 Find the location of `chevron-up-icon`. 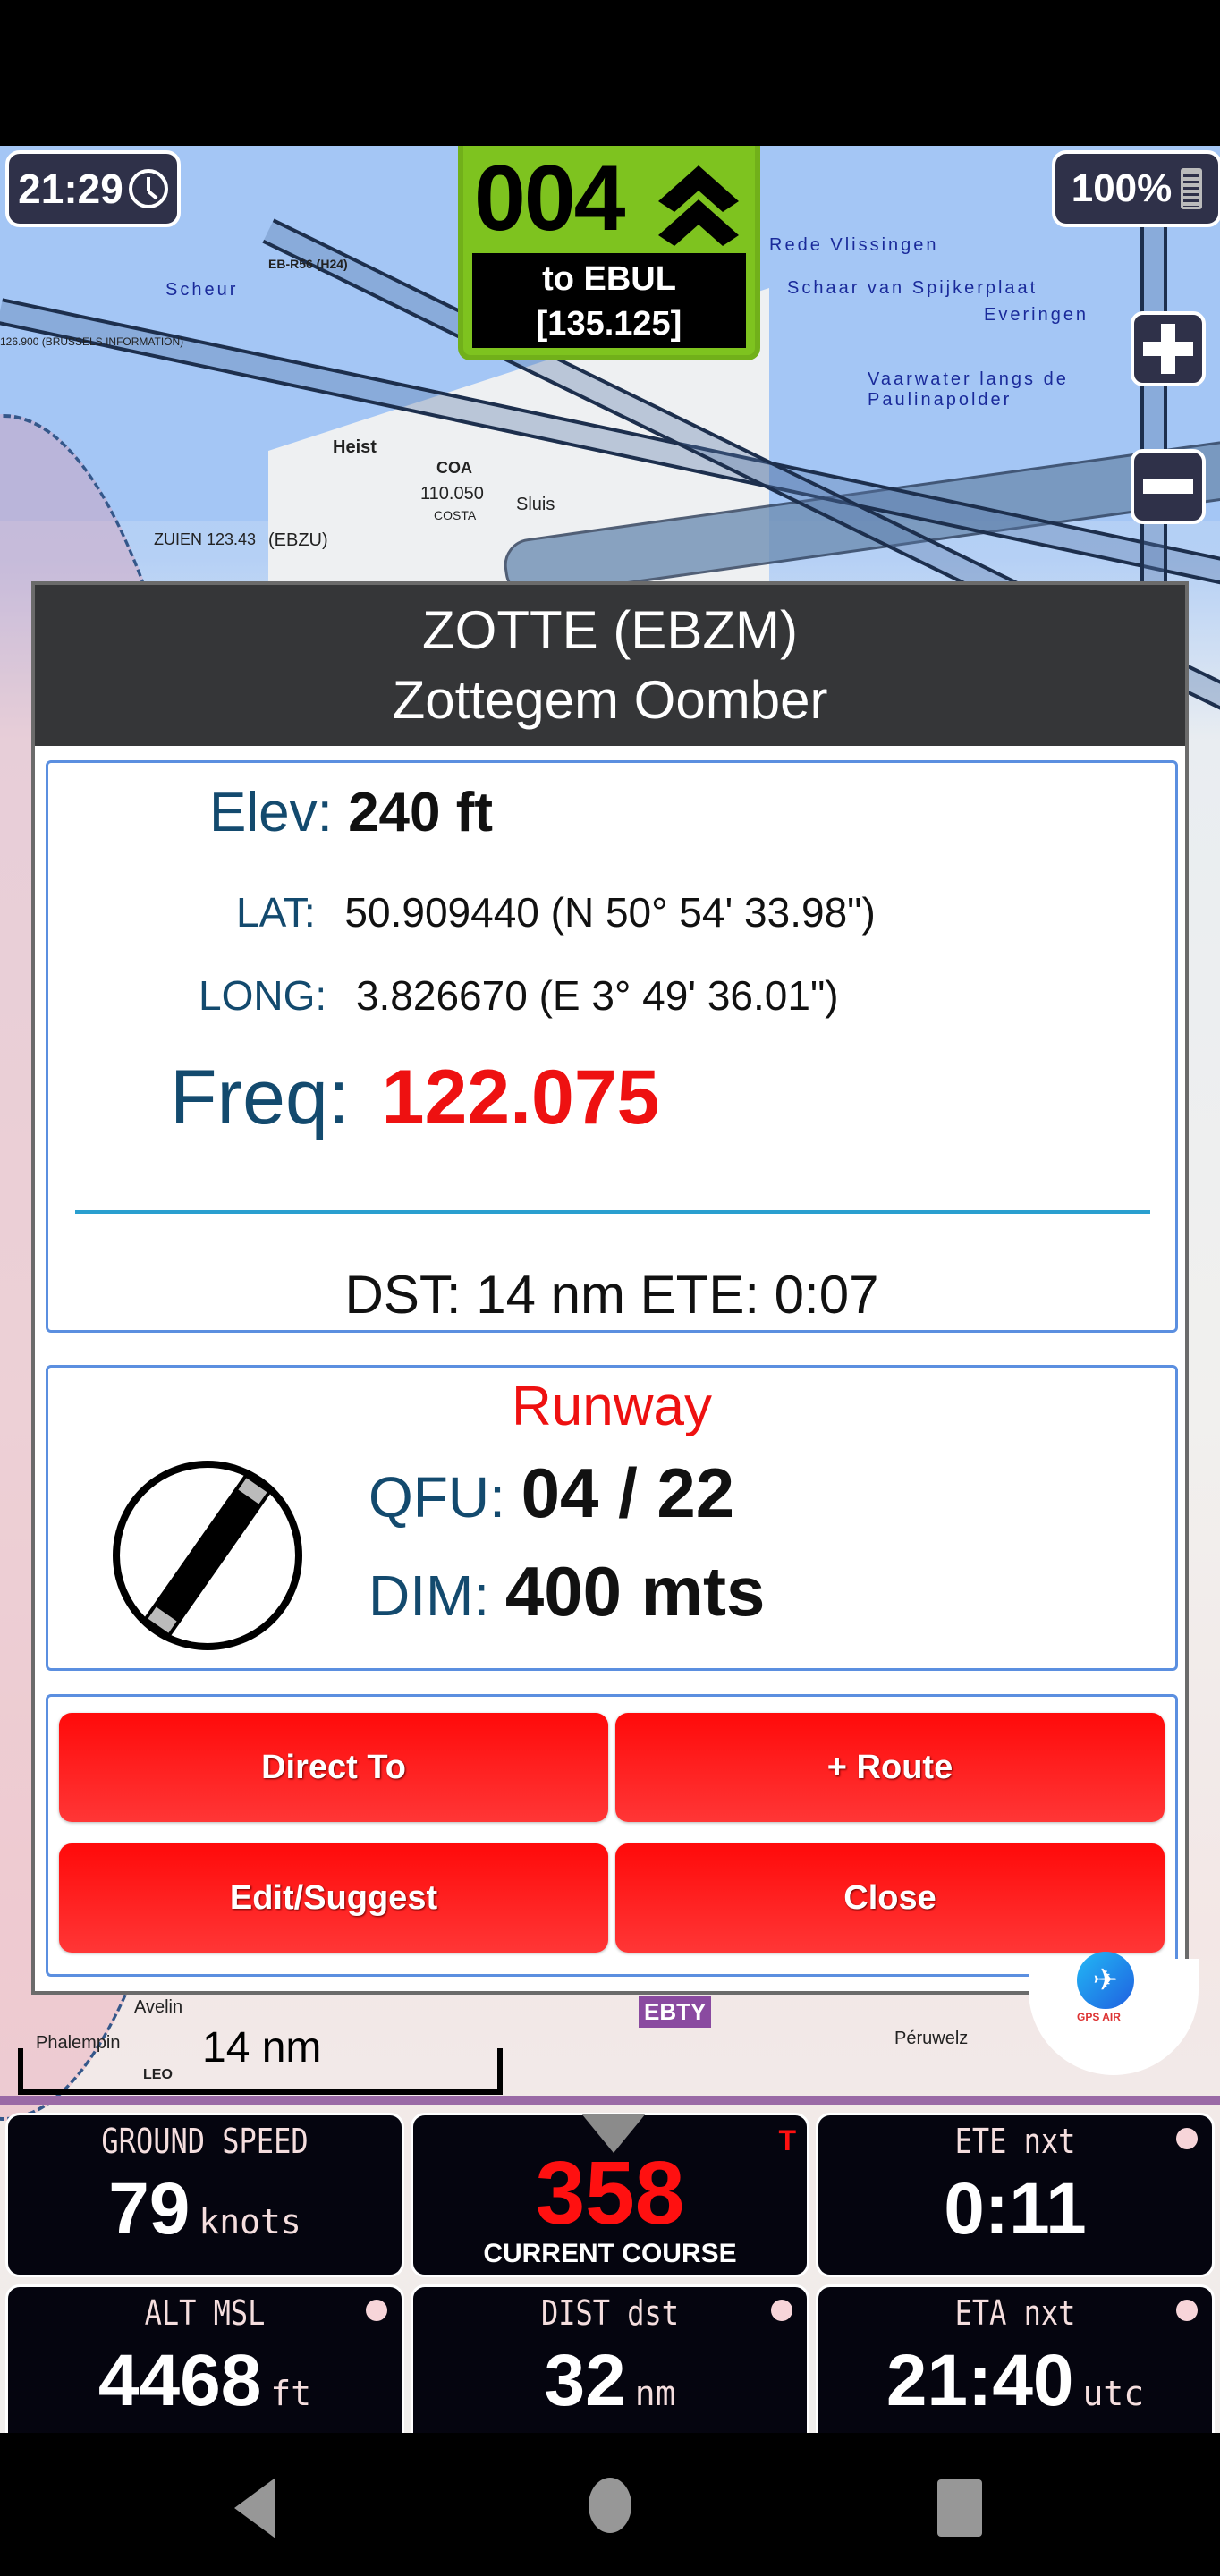

chevron-up-icon is located at coordinates (699, 205).